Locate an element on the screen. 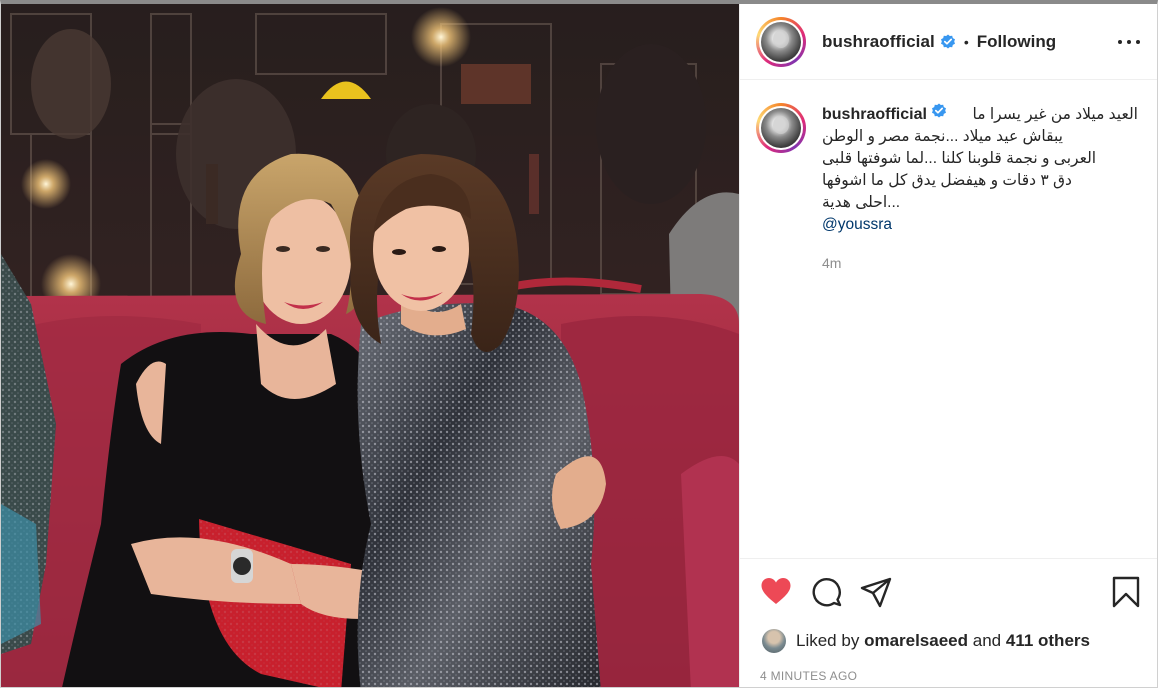  caption-line: العيد ميلاد من غير يسرا ما is located at coordinates (1055, 114).